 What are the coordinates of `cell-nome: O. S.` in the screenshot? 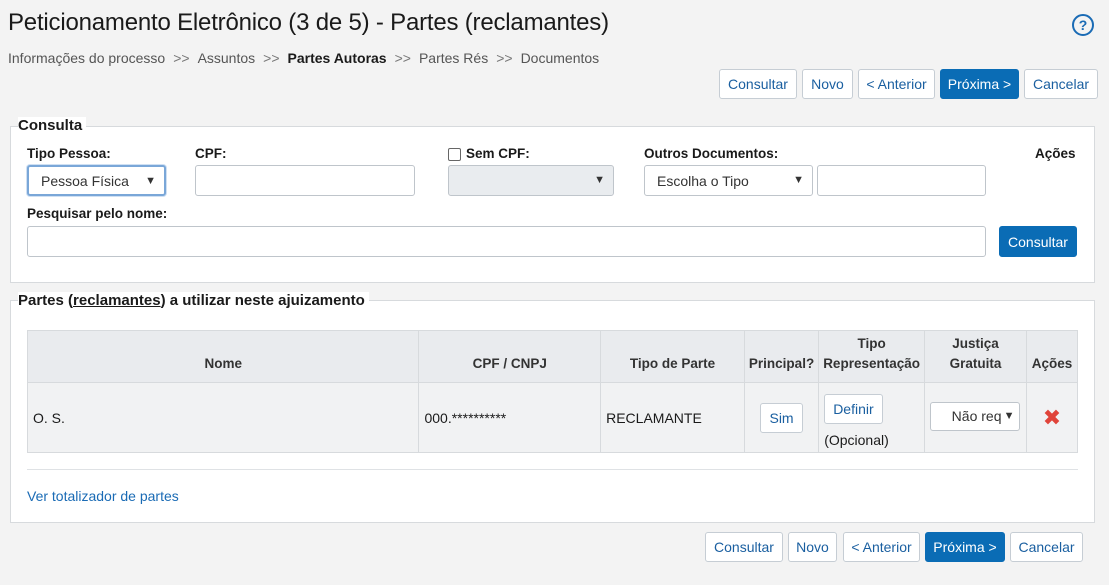 It's located at (223, 417).